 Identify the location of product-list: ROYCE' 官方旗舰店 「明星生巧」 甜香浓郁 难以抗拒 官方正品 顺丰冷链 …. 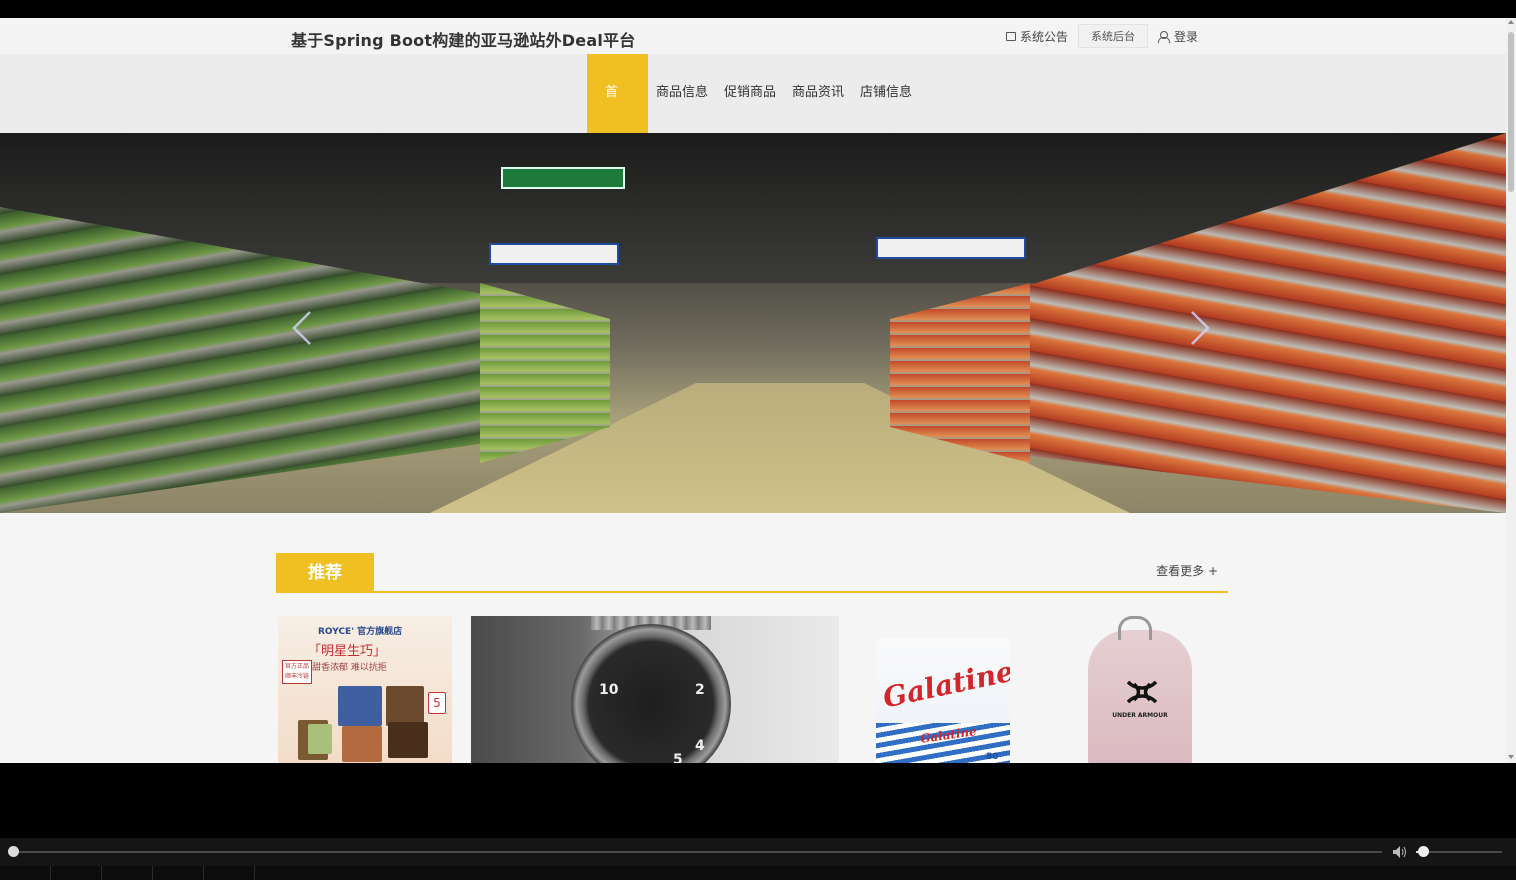
(752, 689).